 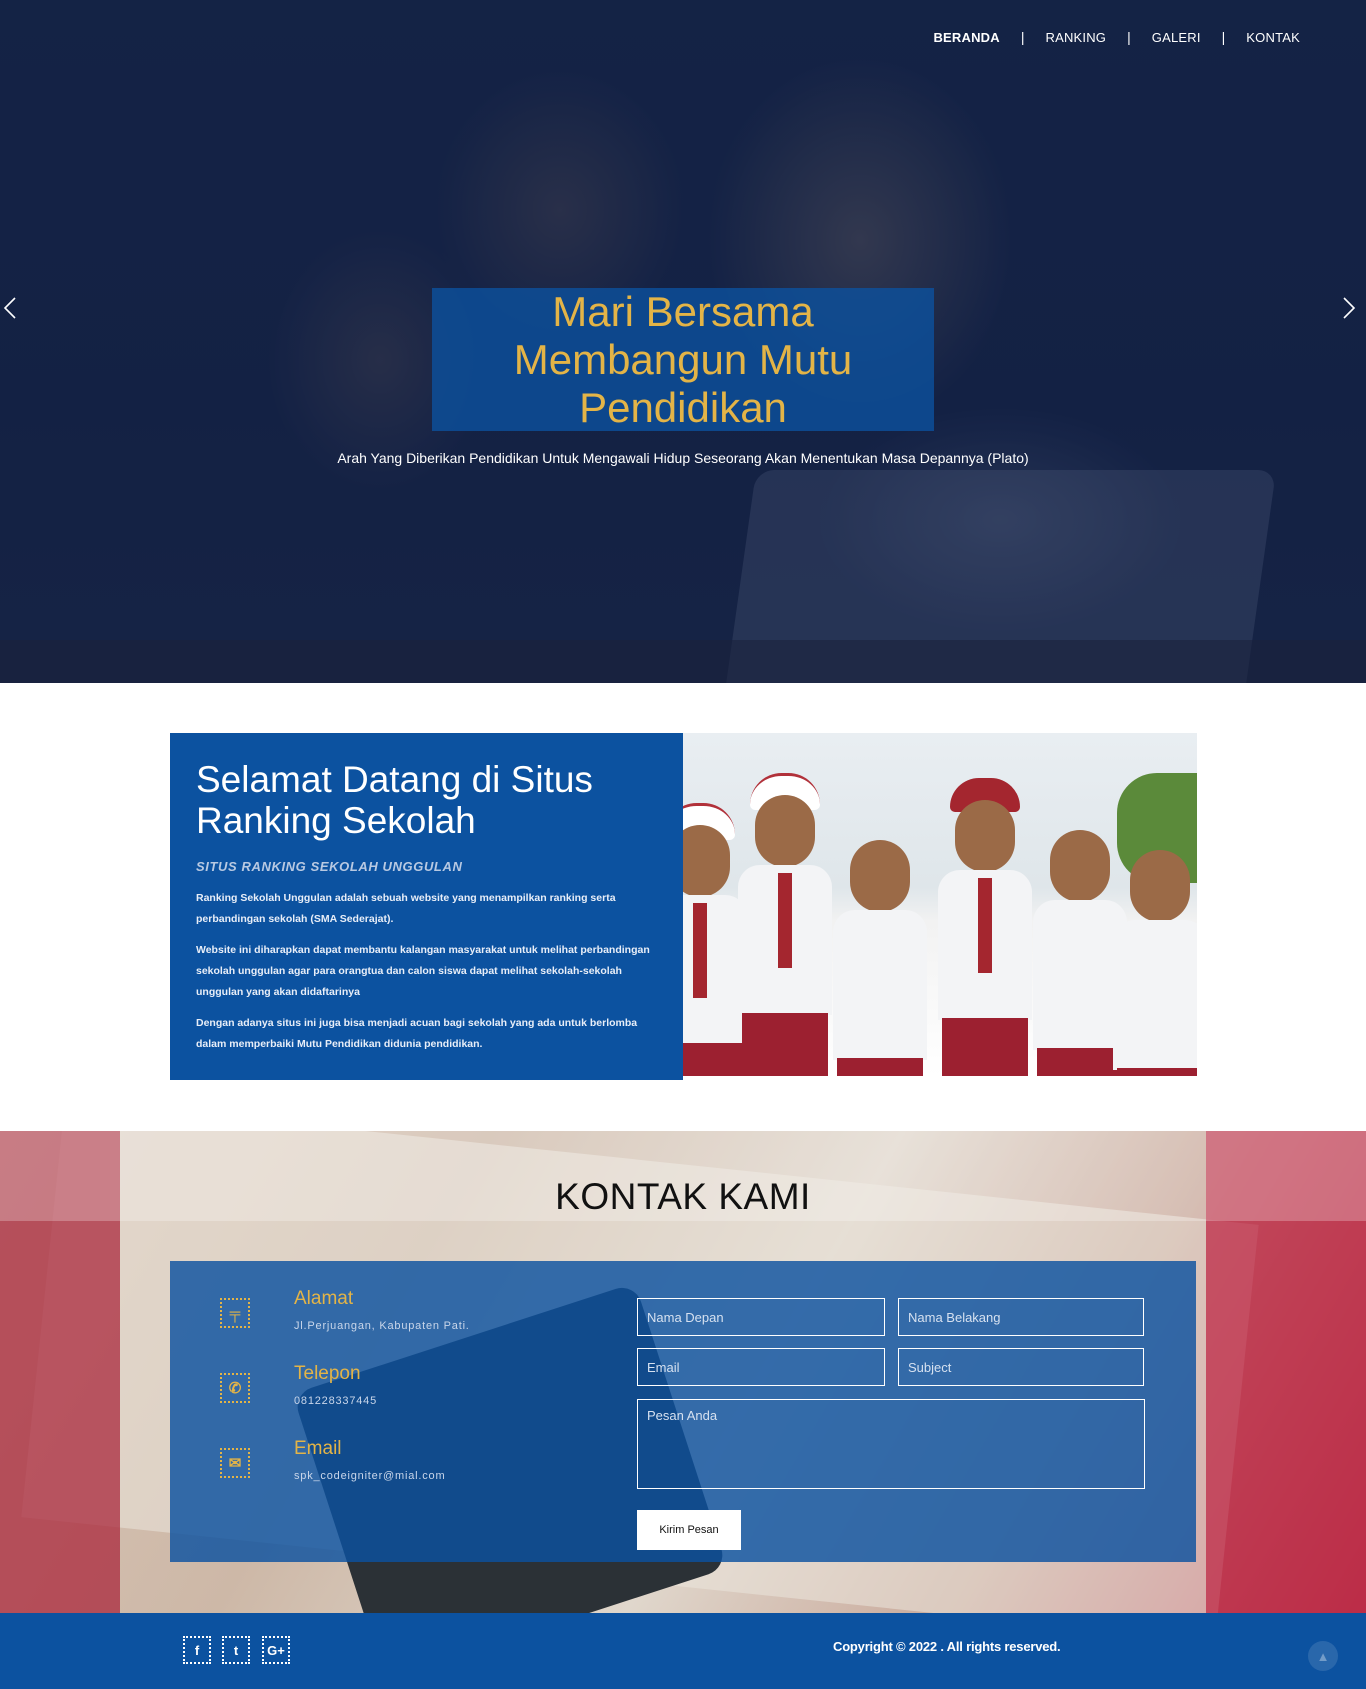 I want to click on phone-icon: ✆, so click(x=235, y=1388).